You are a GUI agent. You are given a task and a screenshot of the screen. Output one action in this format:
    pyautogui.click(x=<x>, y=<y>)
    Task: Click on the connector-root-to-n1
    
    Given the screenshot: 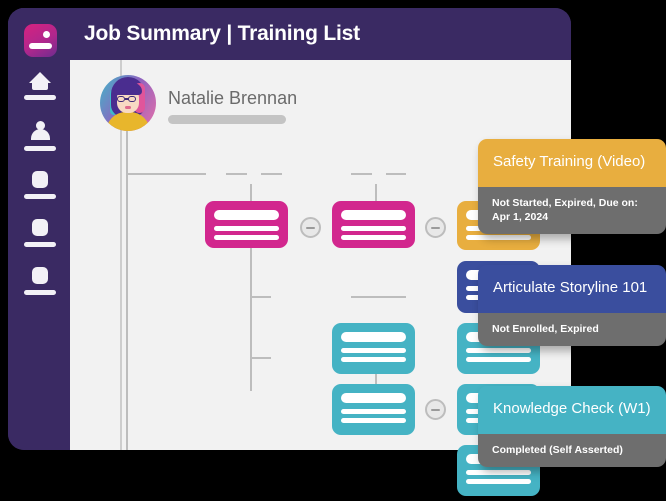 What is the action you would take?
    pyautogui.click(x=166, y=174)
    